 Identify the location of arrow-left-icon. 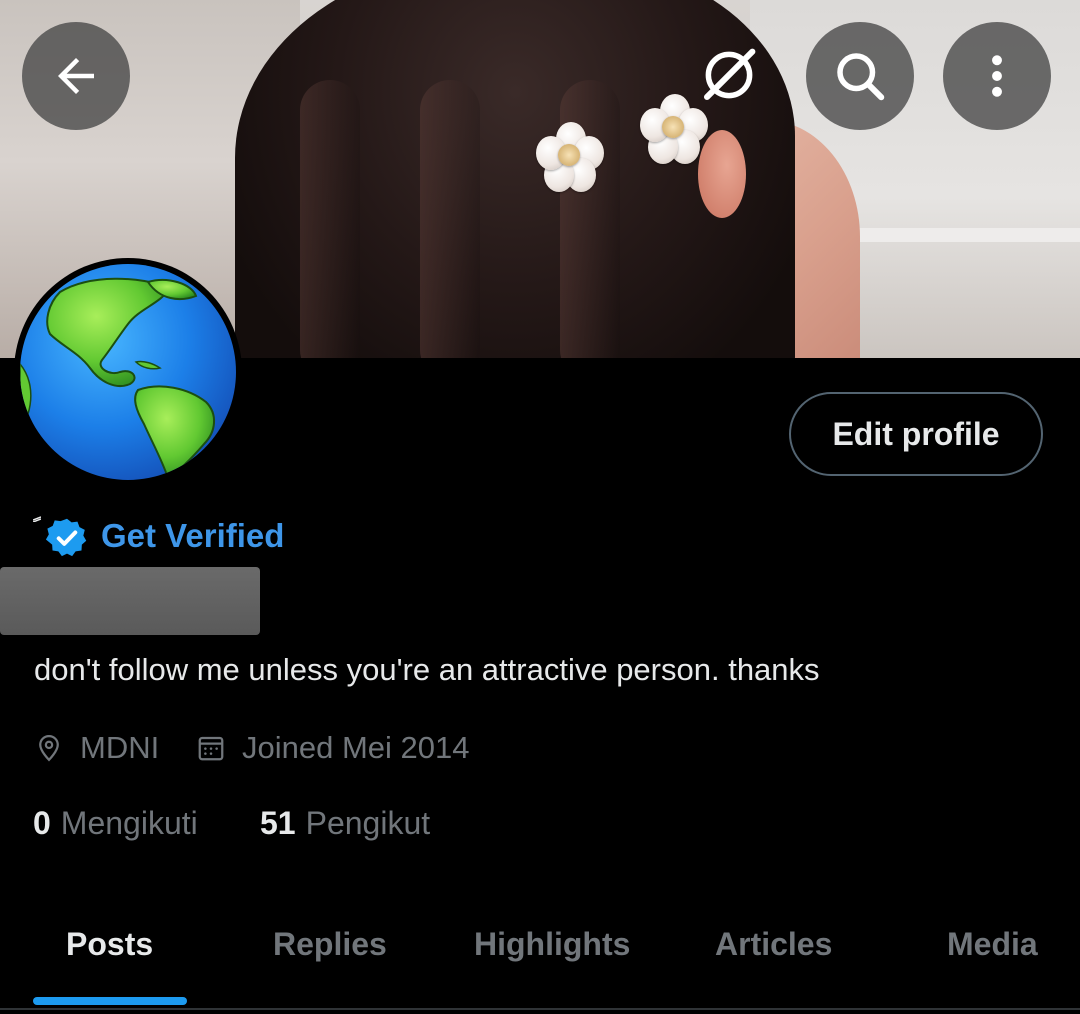
(76, 76).